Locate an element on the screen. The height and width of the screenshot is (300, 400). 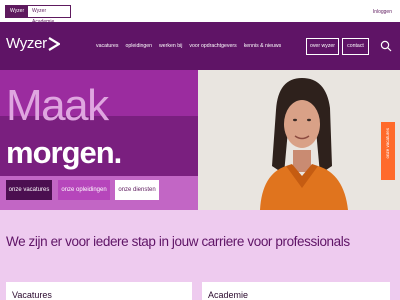
onze-vacatures-button: onze vacatures is located at coordinates (29, 190).